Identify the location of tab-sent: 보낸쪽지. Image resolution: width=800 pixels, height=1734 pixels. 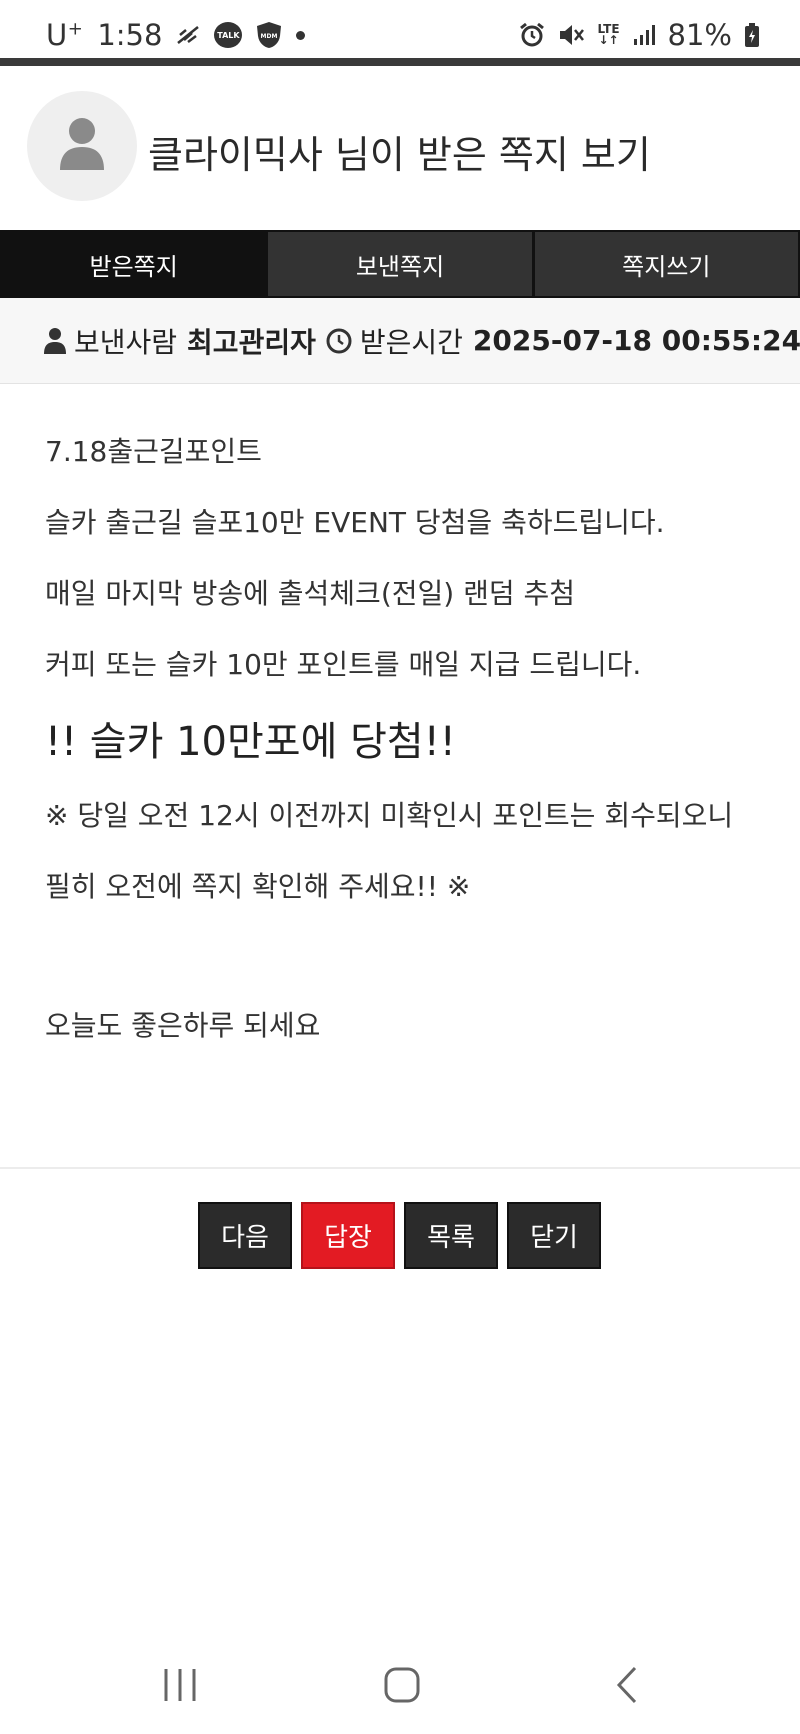
(400, 264).